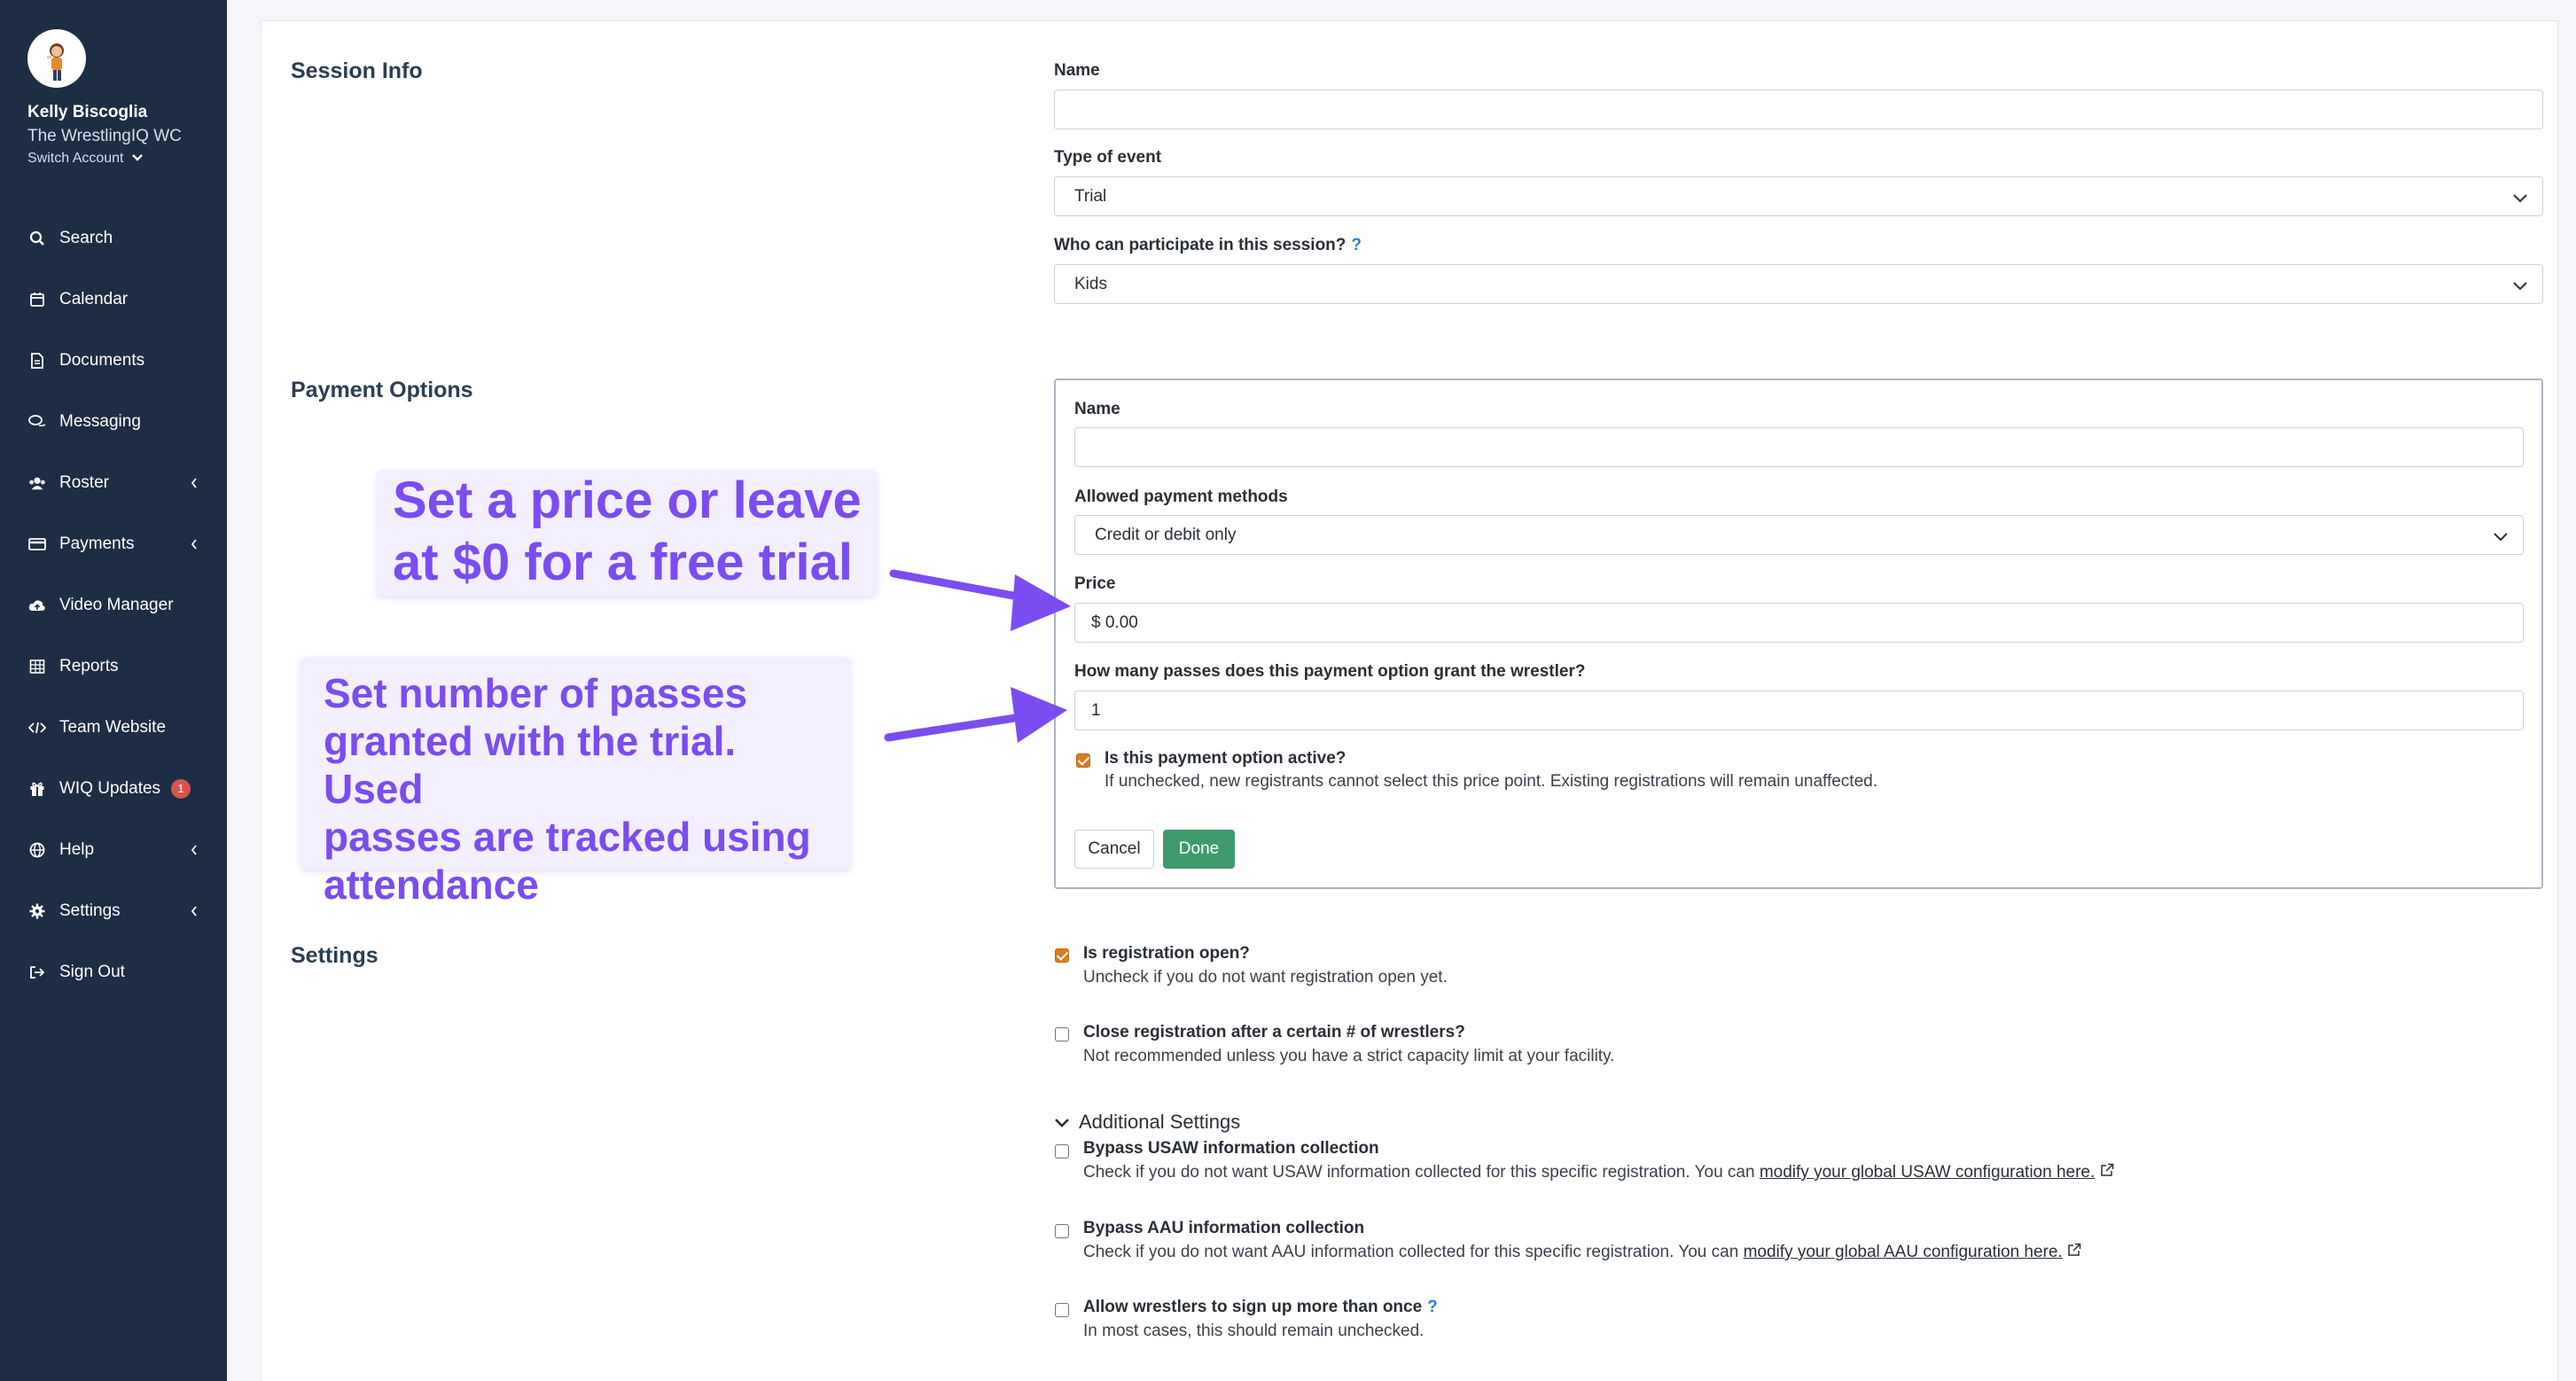 Image resolution: width=2576 pixels, height=1381 pixels. Describe the element at coordinates (37, 850) in the screenshot. I see `globe-icon` at that location.